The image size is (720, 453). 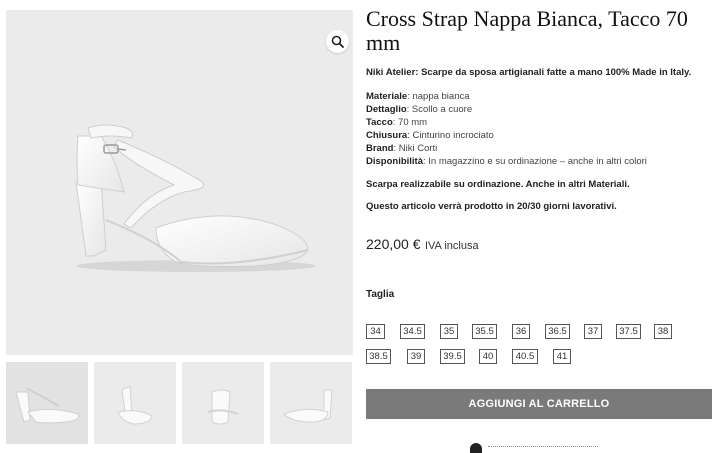 I want to click on spec-label: Disponibilità, so click(x=394, y=161).